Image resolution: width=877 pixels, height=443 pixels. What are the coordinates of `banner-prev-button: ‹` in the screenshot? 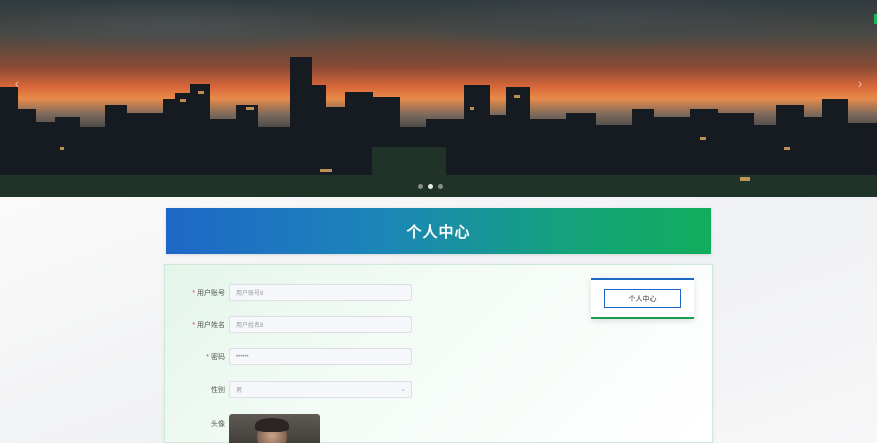 It's located at (17, 83).